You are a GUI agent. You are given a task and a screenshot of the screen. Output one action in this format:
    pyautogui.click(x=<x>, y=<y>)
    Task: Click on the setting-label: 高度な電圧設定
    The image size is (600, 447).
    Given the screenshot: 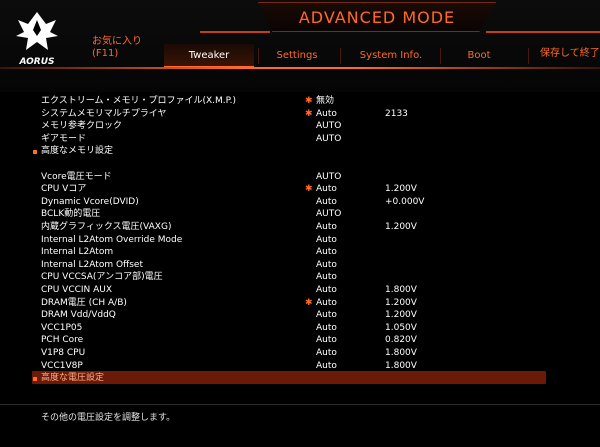 What is the action you would take?
    pyautogui.click(x=73, y=378)
    